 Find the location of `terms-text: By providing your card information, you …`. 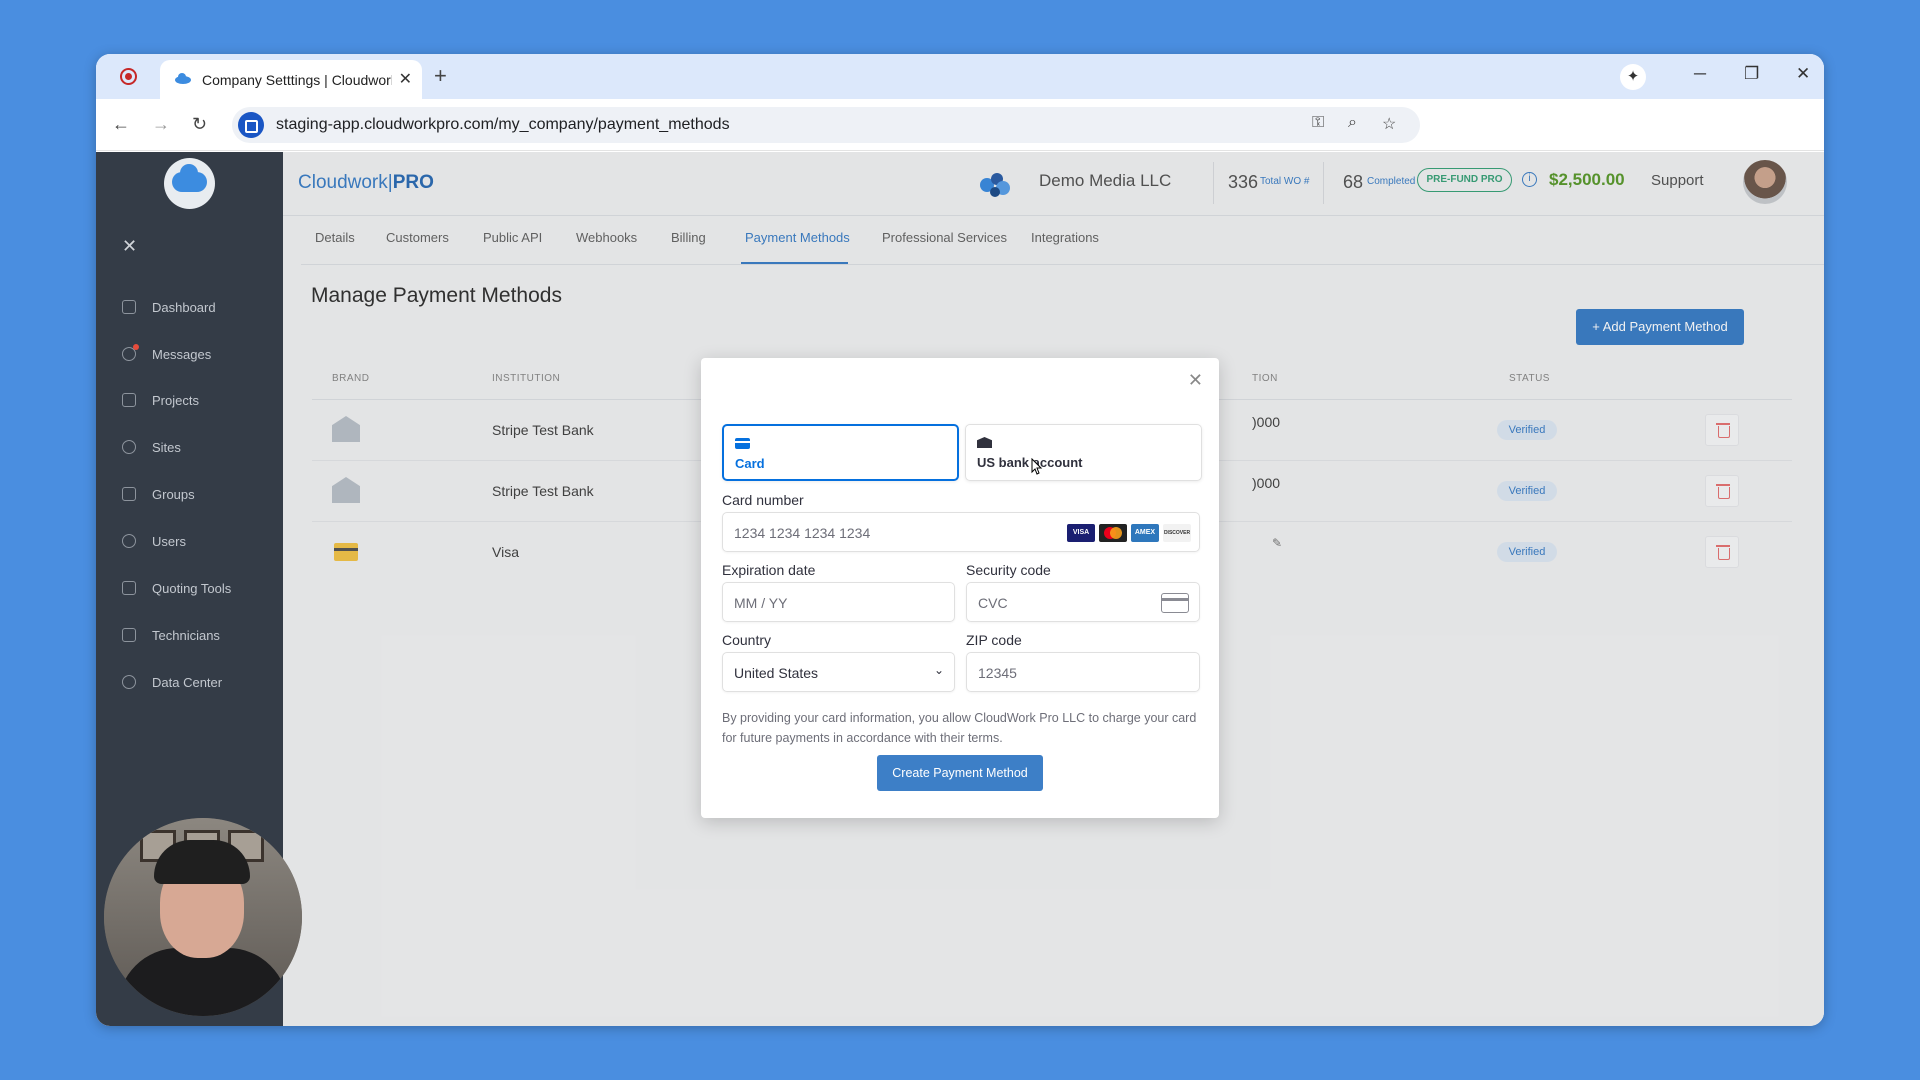

terms-text: By providing your card information, you … is located at coordinates (959, 728).